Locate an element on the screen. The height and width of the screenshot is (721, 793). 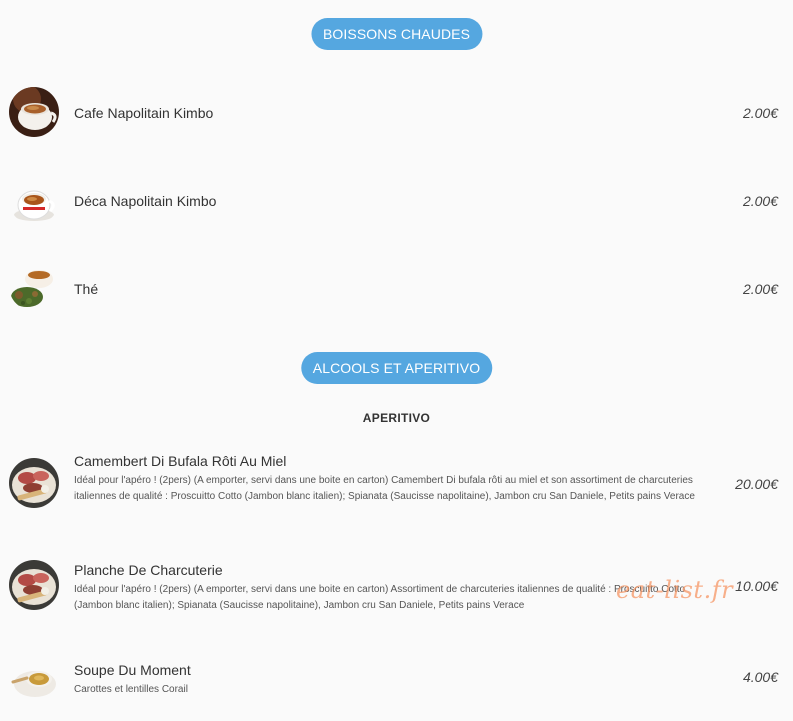
tea-cup-icon is located at coordinates (34, 286).